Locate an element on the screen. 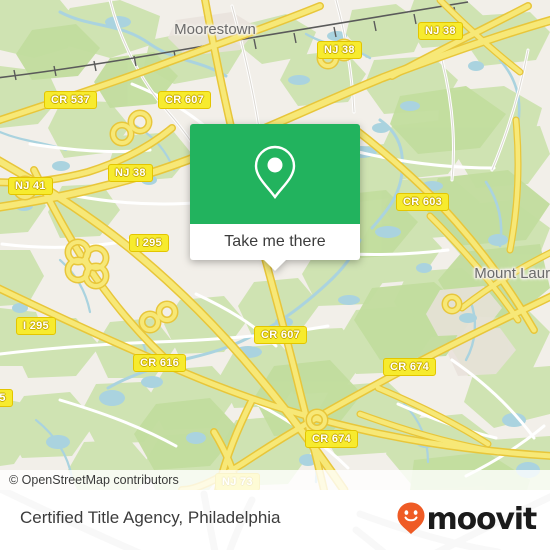 The height and width of the screenshot is (550, 550). popup-footer: Take me there is located at coordinates (275, 242).